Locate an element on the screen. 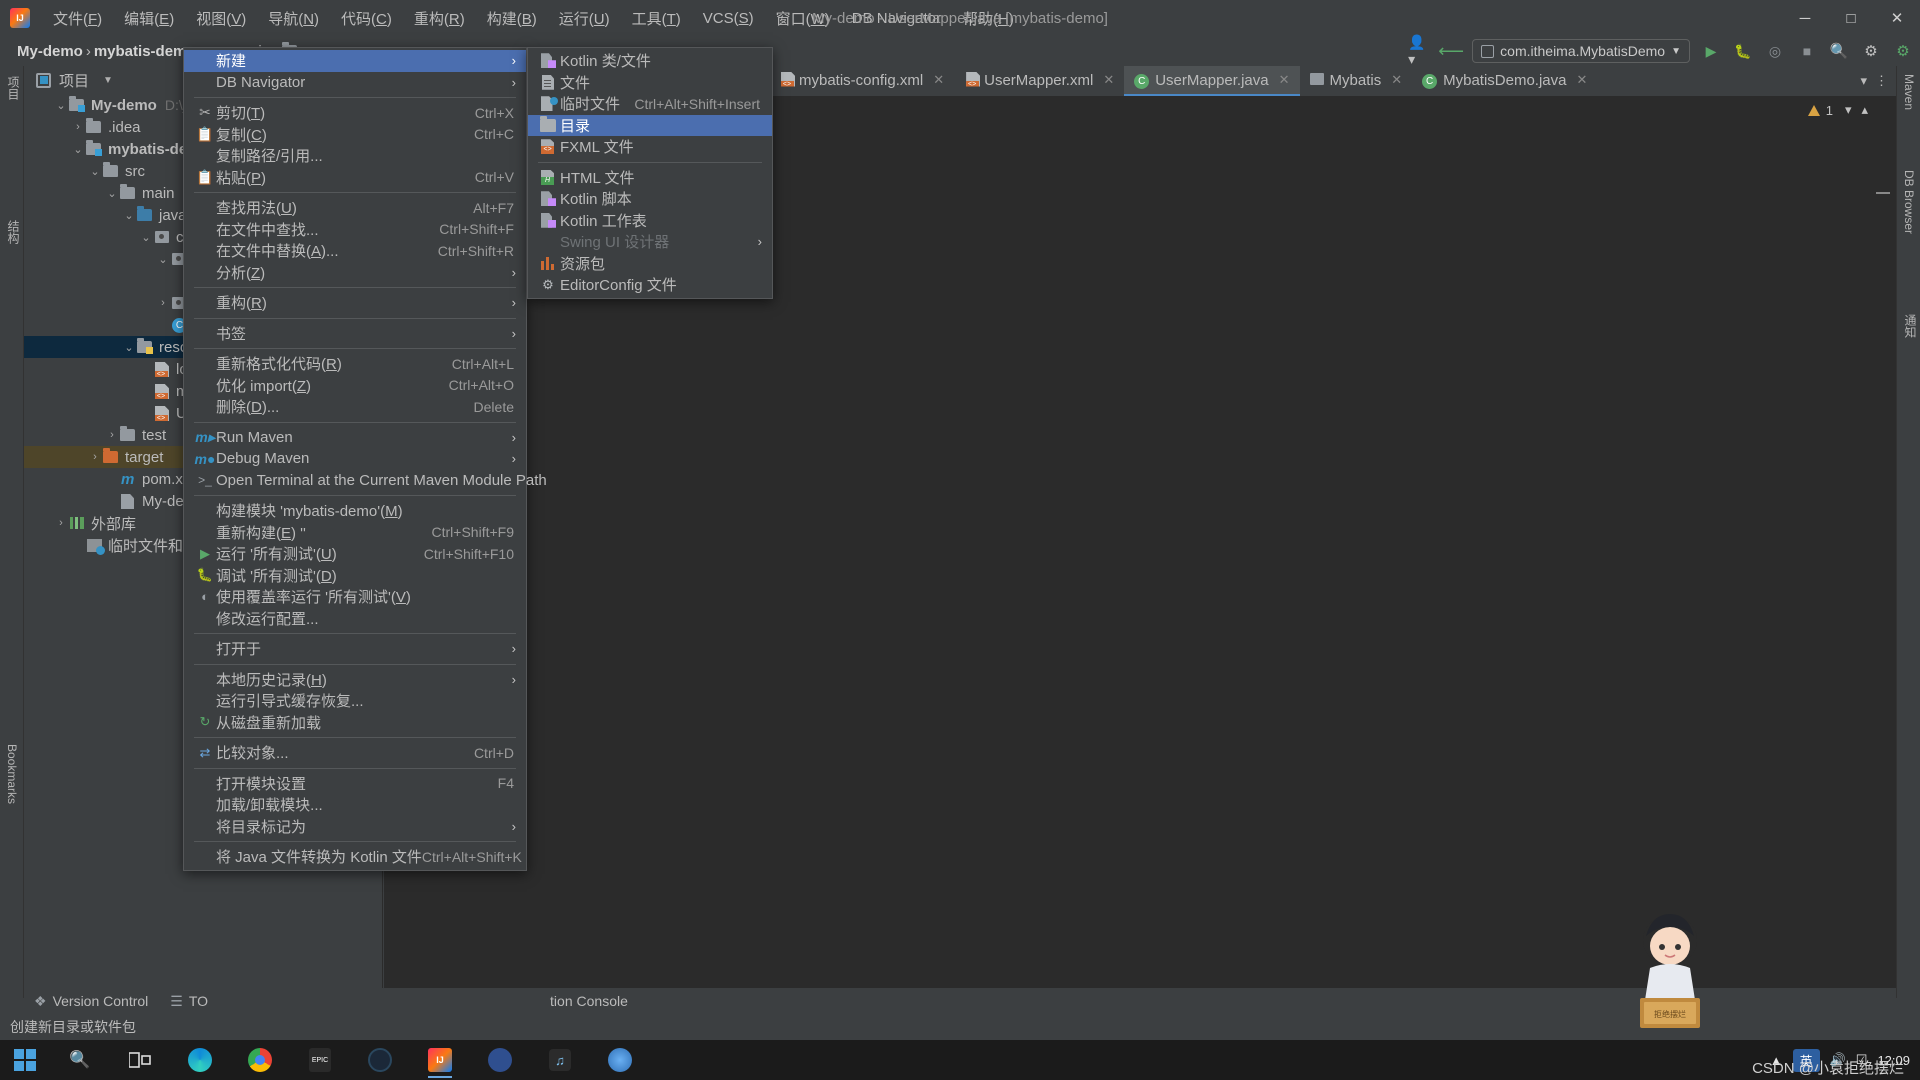 This screenshot has width=1920, height=1080. taskbar-taskview-icon is located at coordinates (140, 1060).